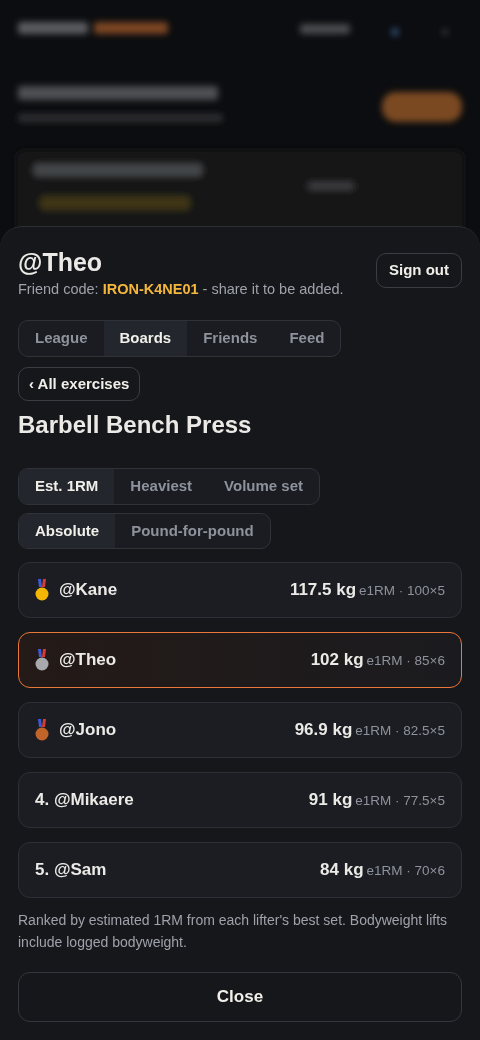  Describe the element at coordinates (67, 531) in the screenshot. I see `scale-toggle-option: Absolute` at that location.